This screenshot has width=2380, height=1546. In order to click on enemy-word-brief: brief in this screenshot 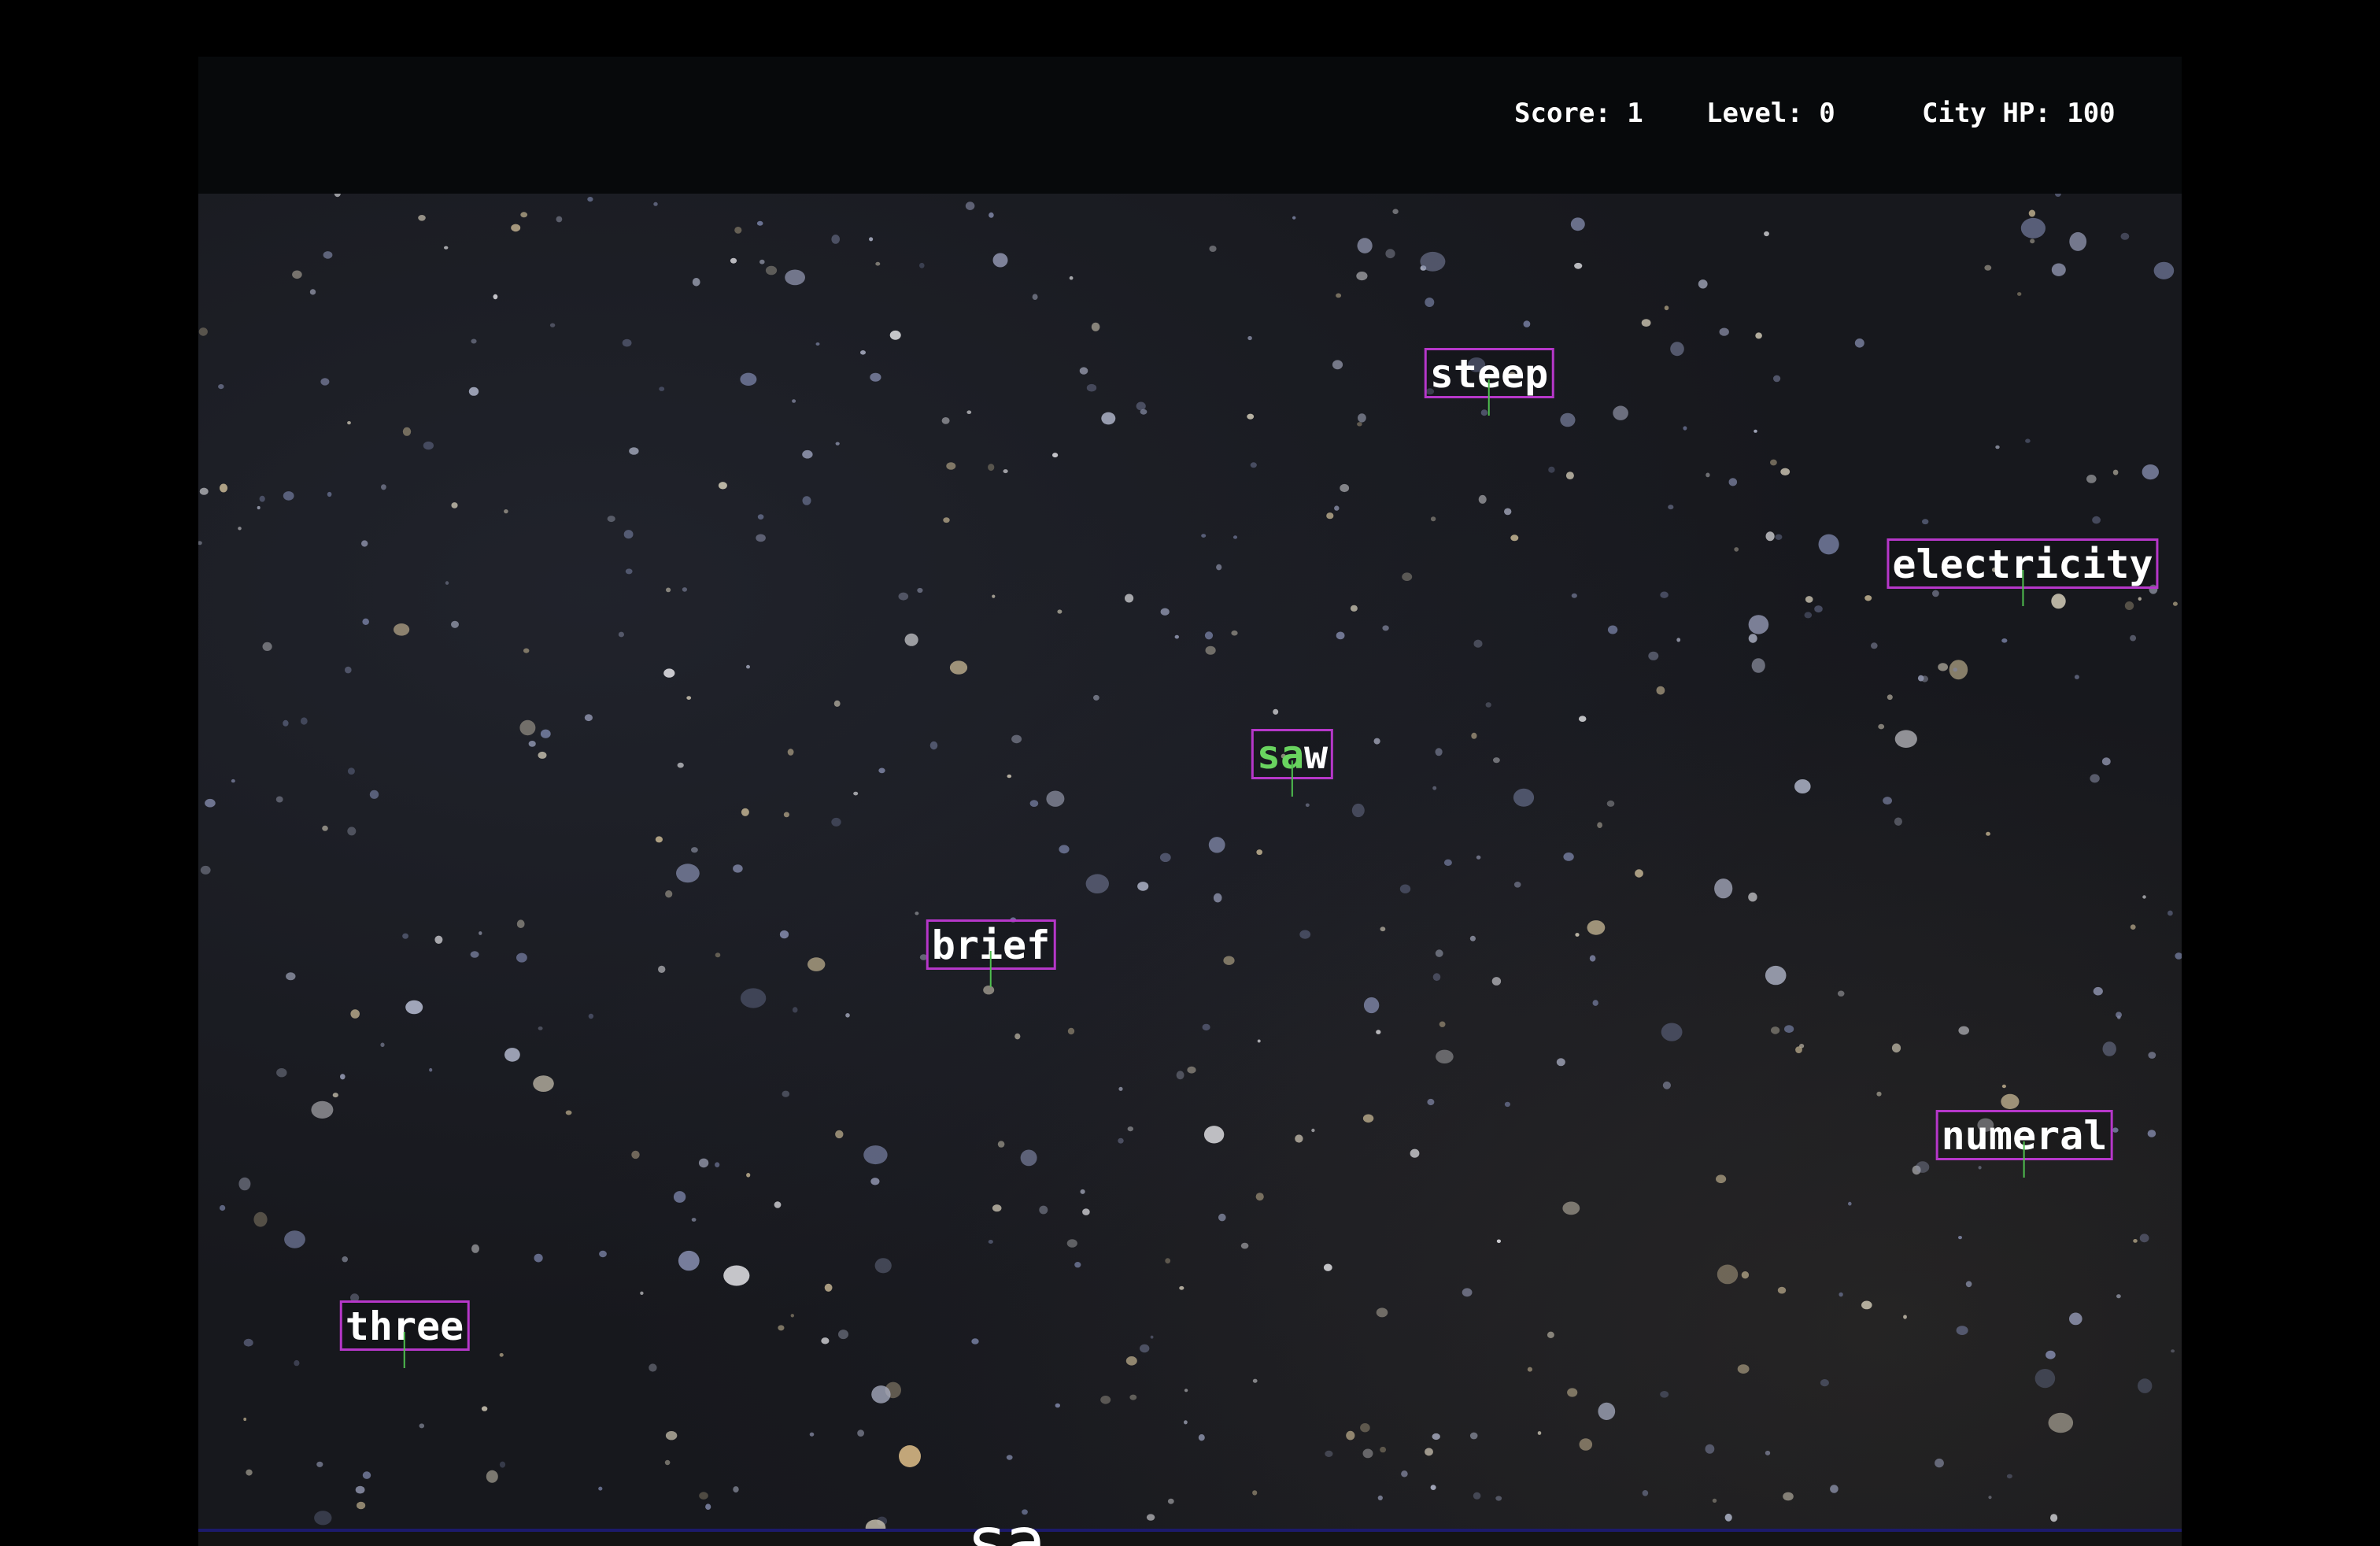, I will do `click(991, 953)`.